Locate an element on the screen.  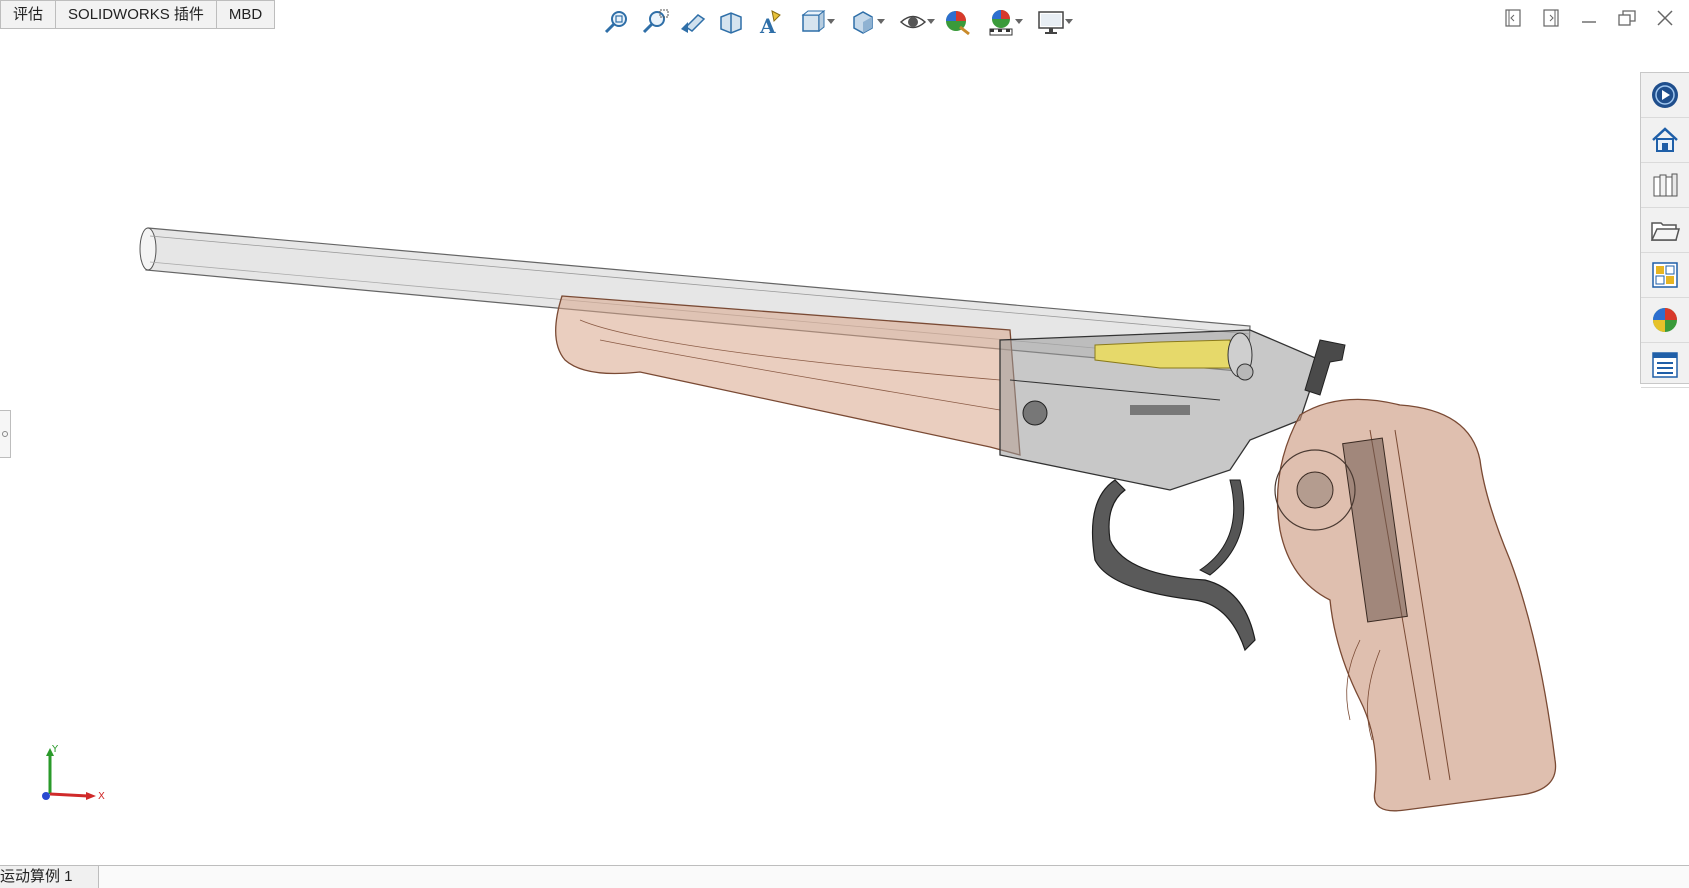
file-explorer-icon is located at coordinates (1665, 231).